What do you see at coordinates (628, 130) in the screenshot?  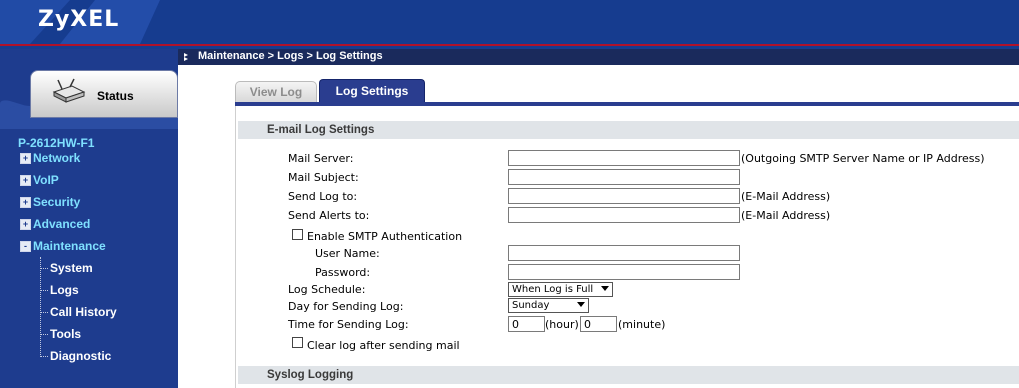 I see `section-email-log: E-mail Log Settings` at bounding box center [628, 130].